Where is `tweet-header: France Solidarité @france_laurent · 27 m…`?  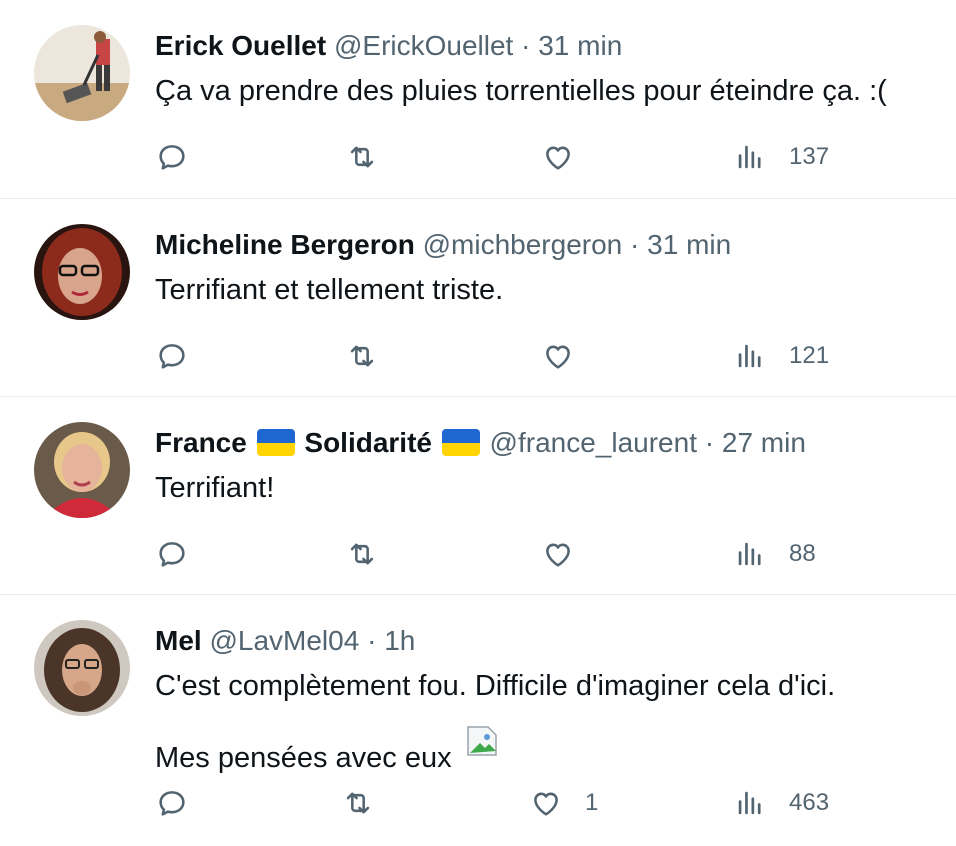 tweet-header: France Solidarité @france_laurent · 27 m… is located at coordinates (550, 443).